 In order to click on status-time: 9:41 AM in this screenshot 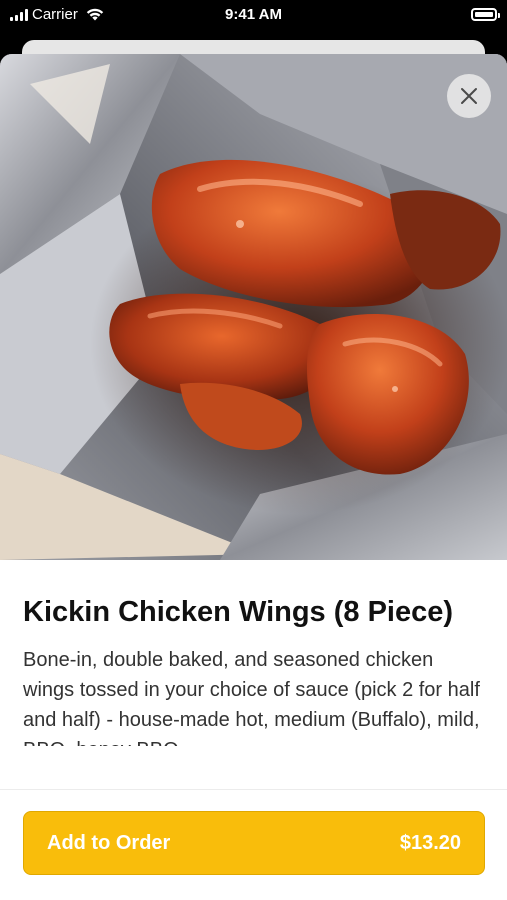, I will do `click(253, 14)`.